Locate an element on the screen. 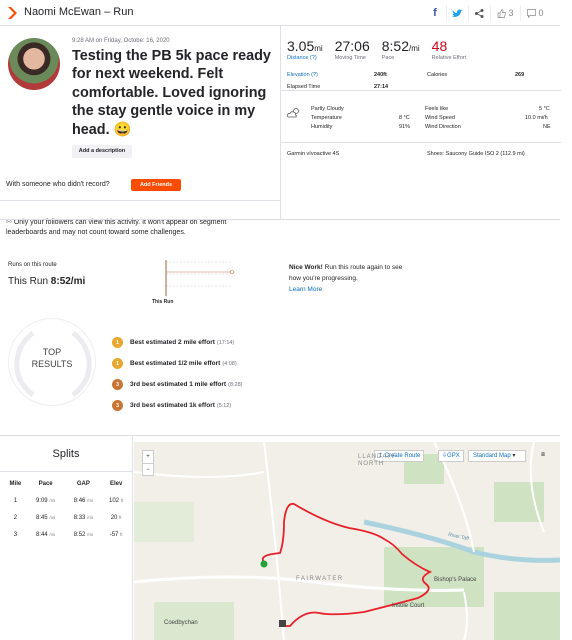 The height and width of the screenshot is (640, 572). activity-timestamp: 9:28 AM on Friday, Octobe: 16, 2020 is located at coordinates (121, 41).